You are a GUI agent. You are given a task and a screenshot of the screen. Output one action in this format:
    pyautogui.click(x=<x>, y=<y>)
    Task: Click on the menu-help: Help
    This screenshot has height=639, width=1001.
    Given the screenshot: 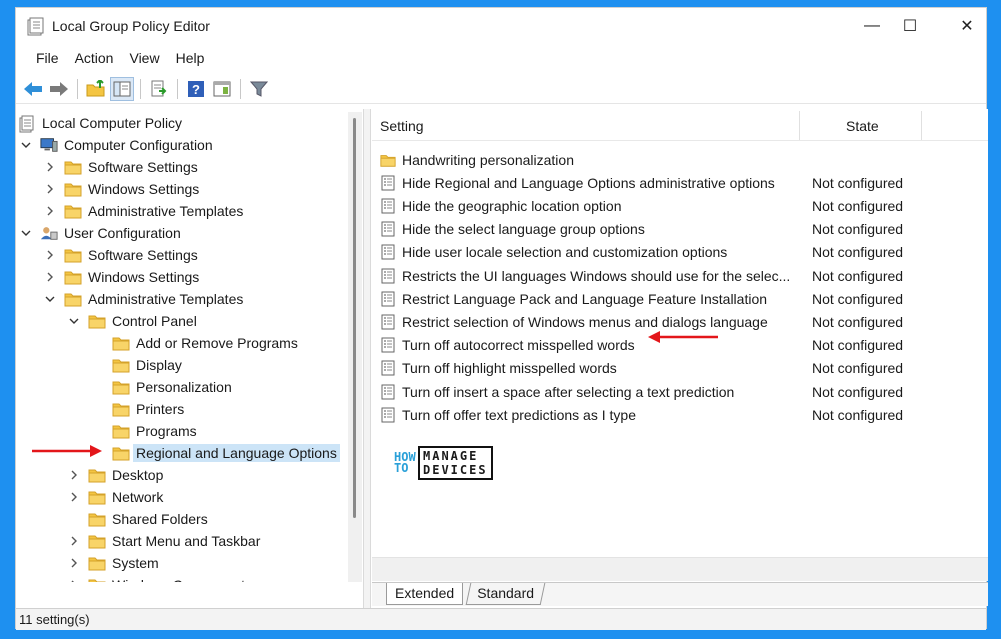 What is the action you would take?
    pyautogui.click(x=190, y=58)
    